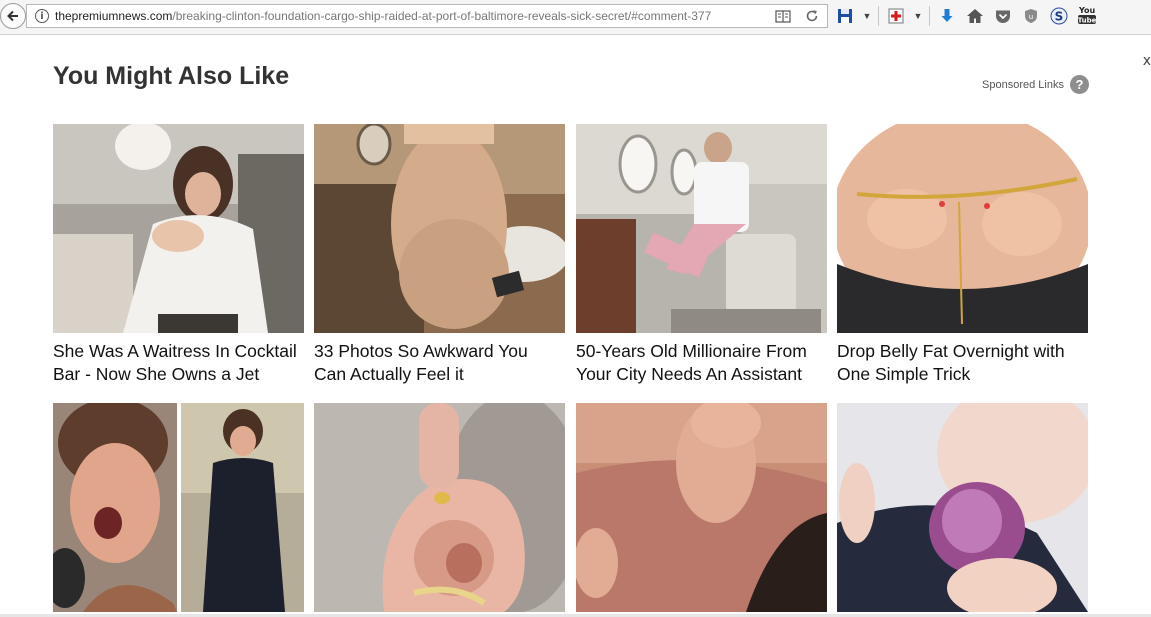 The image size is (1151, 617). I want to click on save-disk-icon, so click(845, 16).